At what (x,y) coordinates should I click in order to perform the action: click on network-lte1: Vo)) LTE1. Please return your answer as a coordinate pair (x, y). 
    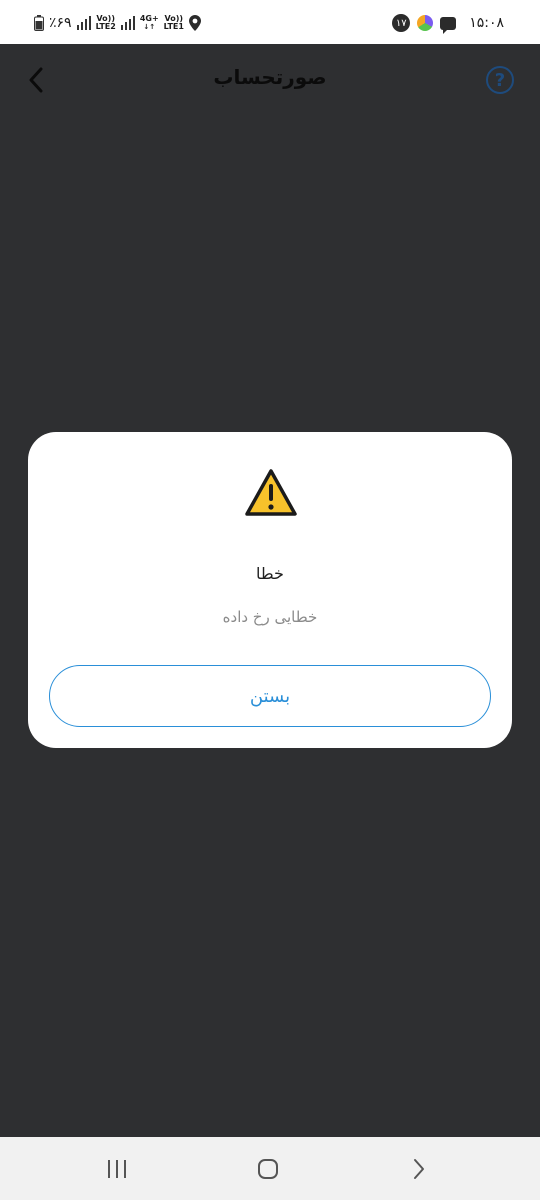
    Looking at the image, I should click on (173, 22).